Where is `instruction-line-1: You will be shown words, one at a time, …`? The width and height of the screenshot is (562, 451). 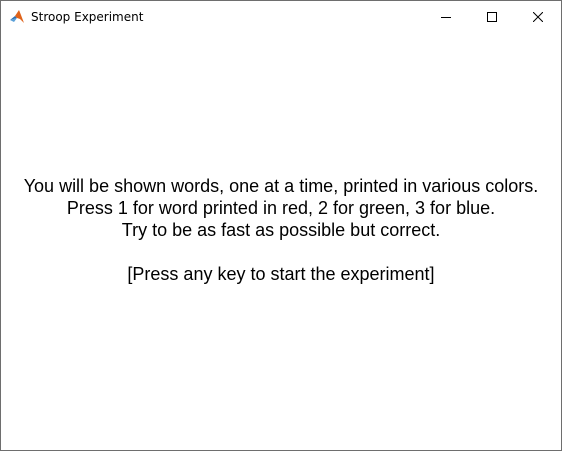 instruction-line-1: You will be shown words, one at a time, … is located at coordinates (281, 186).